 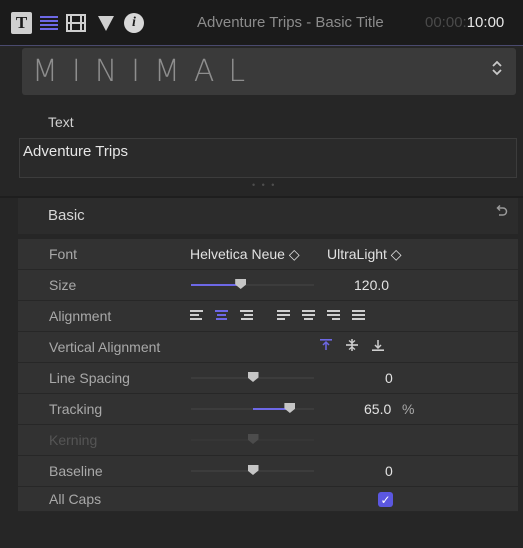 What do you see at coordinates (61, 122) in the screenshot?
I see `text-section-label: Text` at bounding box center [61, 122].